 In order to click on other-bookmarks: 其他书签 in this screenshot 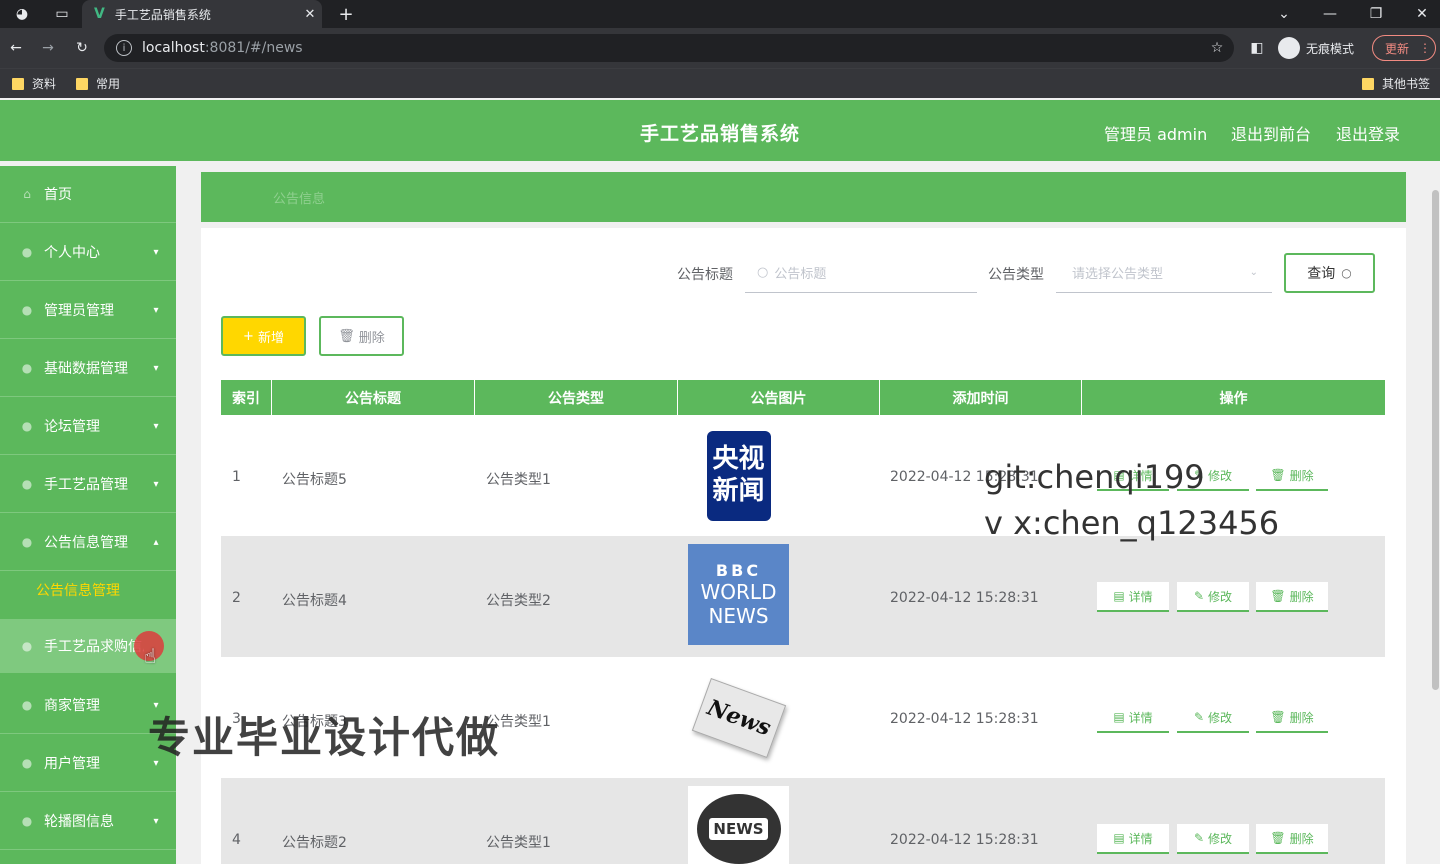, I will do `click(1396, 83)`.